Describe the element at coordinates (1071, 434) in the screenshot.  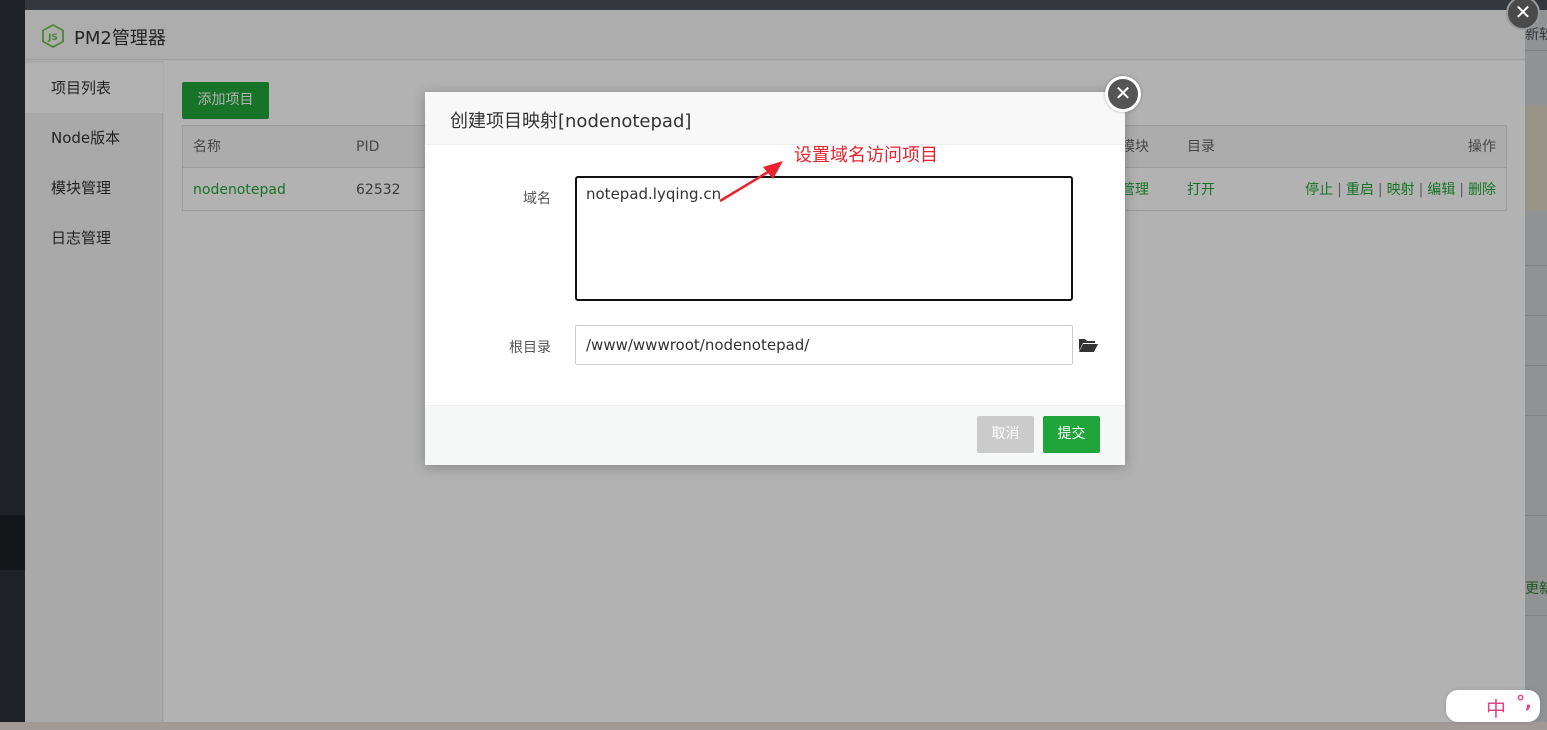
I see `submit-button: 提交` at that location.